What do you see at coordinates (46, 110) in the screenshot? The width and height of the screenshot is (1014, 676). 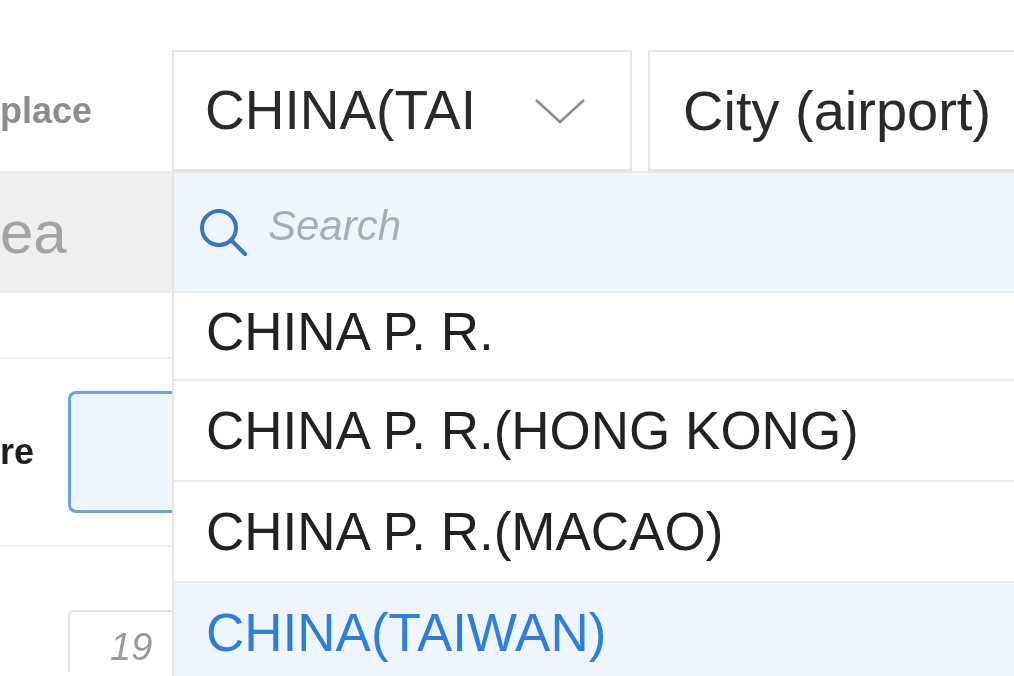 I see `field-label: place` at bounding box center [46, 110].